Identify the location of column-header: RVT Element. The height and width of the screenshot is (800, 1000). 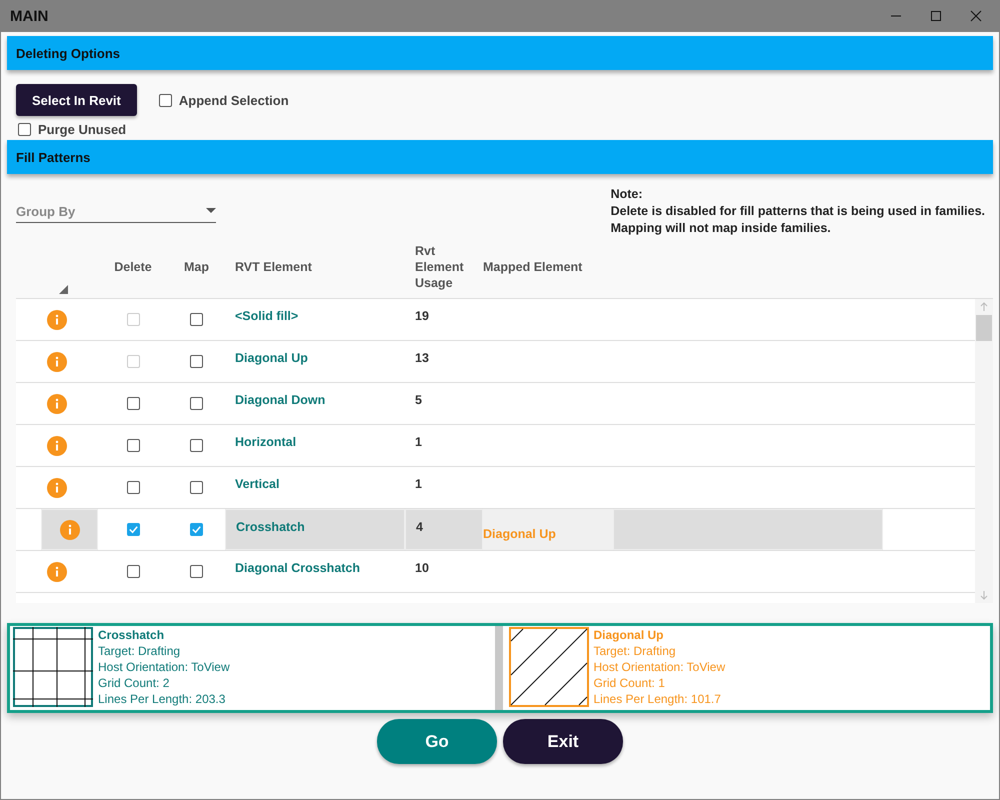
(315, 267).